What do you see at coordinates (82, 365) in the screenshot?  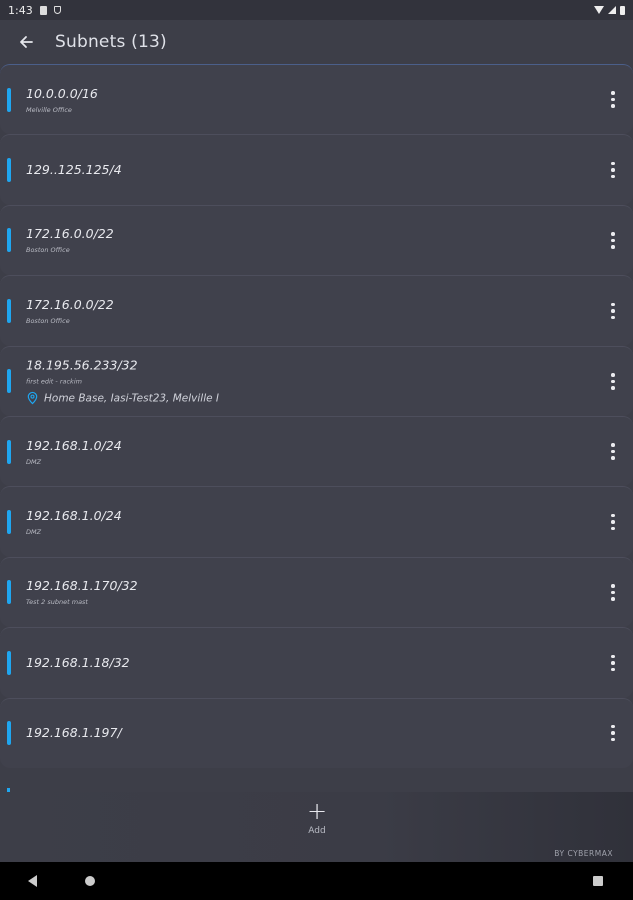 I see `subnet-address: 18.195.56.233/32` at bounding box center [82, 365].